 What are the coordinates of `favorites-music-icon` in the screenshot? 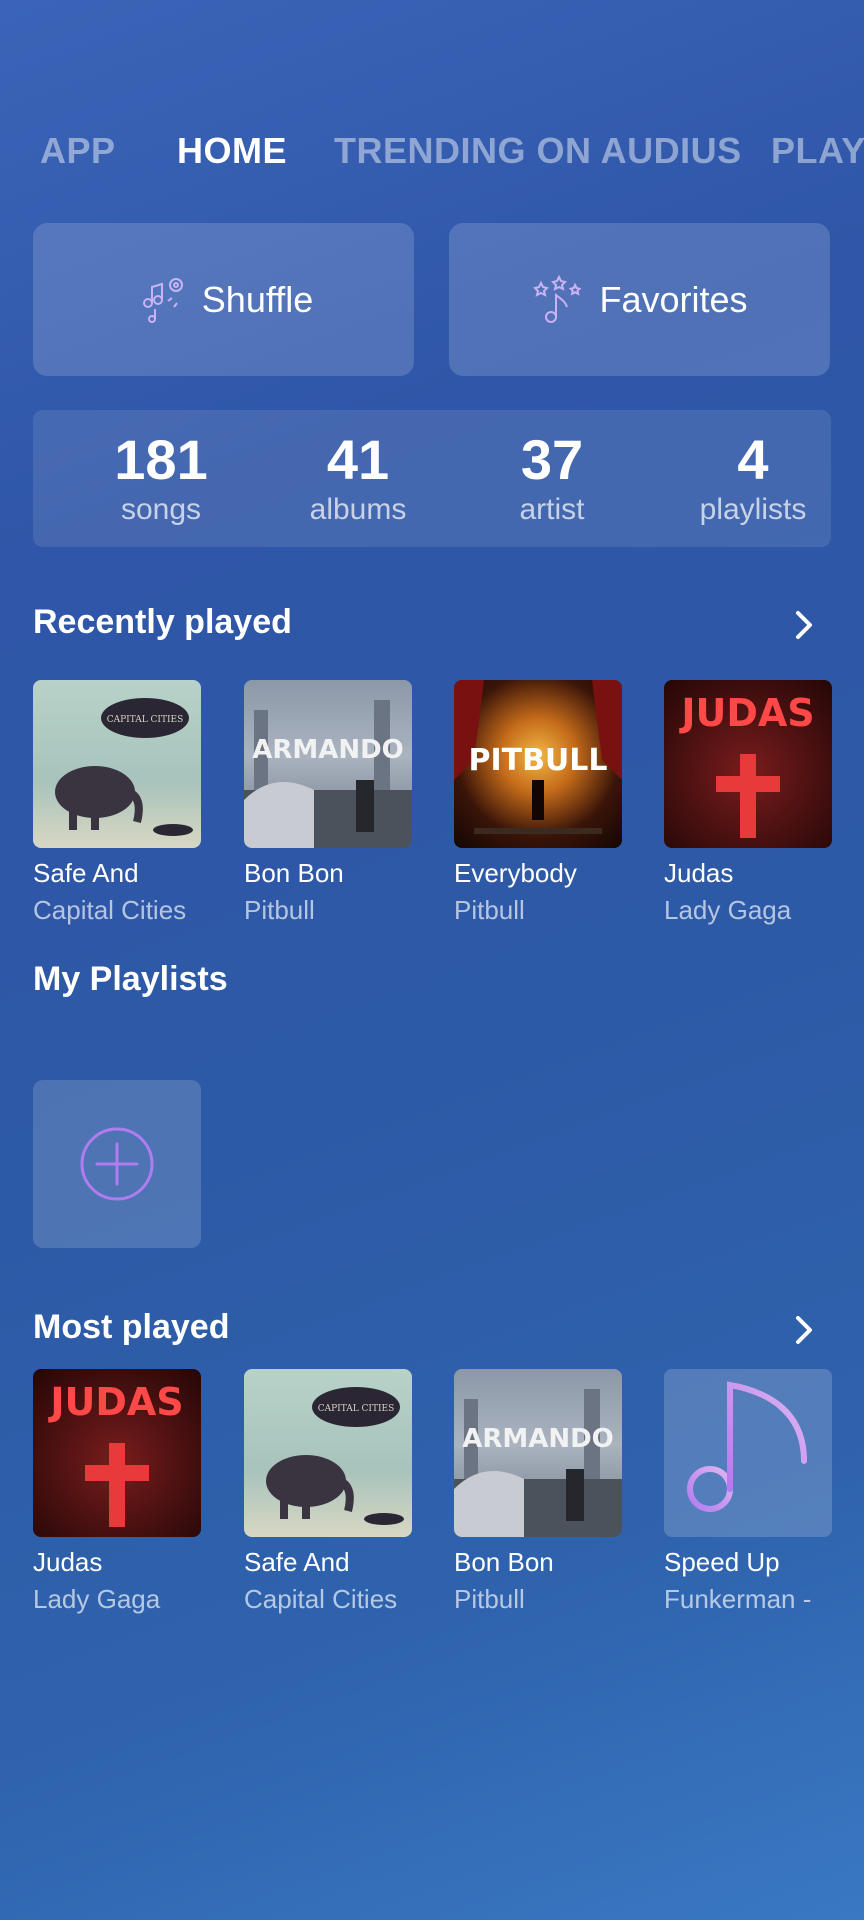 It's located at (557, 298).